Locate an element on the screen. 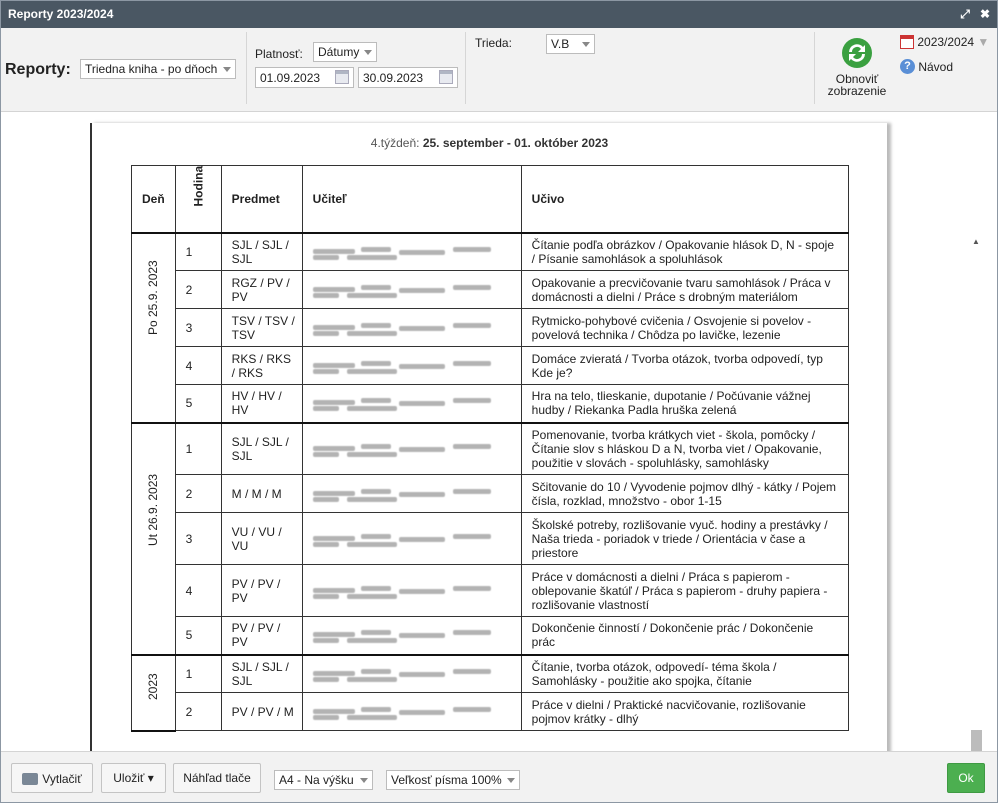  table-header-row: Deň Hodina Predmet Učiteľ Učivo is located at coordinates (490, 199).